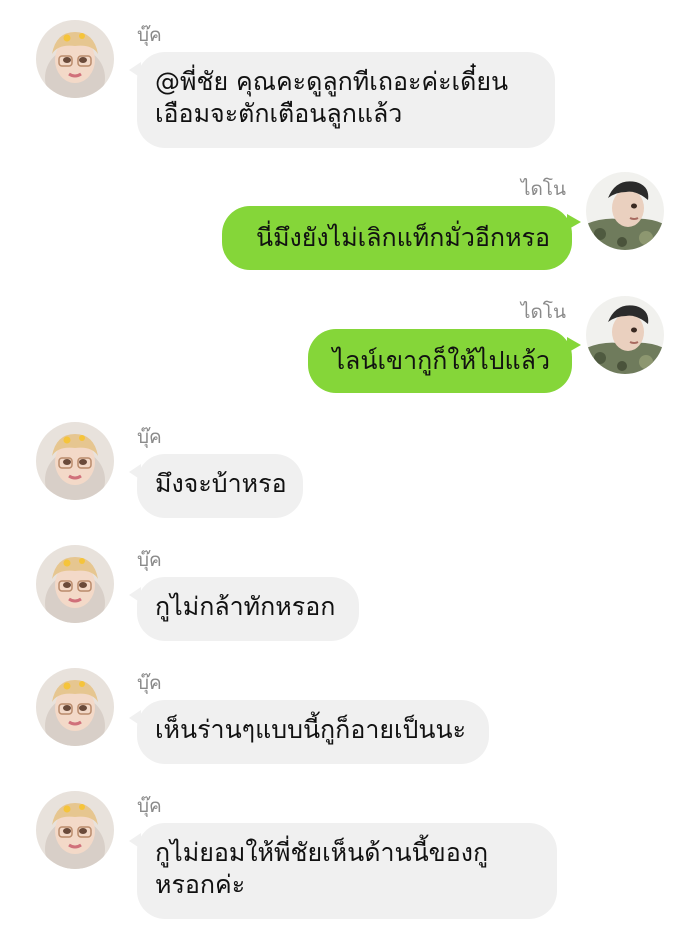 The height and width of the screenshot is (926, 700). What do you see at coordinates (279, 113) in the screenshot?
I see `message-text: เอือมจะตักเตือนลูกแล้ว` at bounding box center [279, 113].